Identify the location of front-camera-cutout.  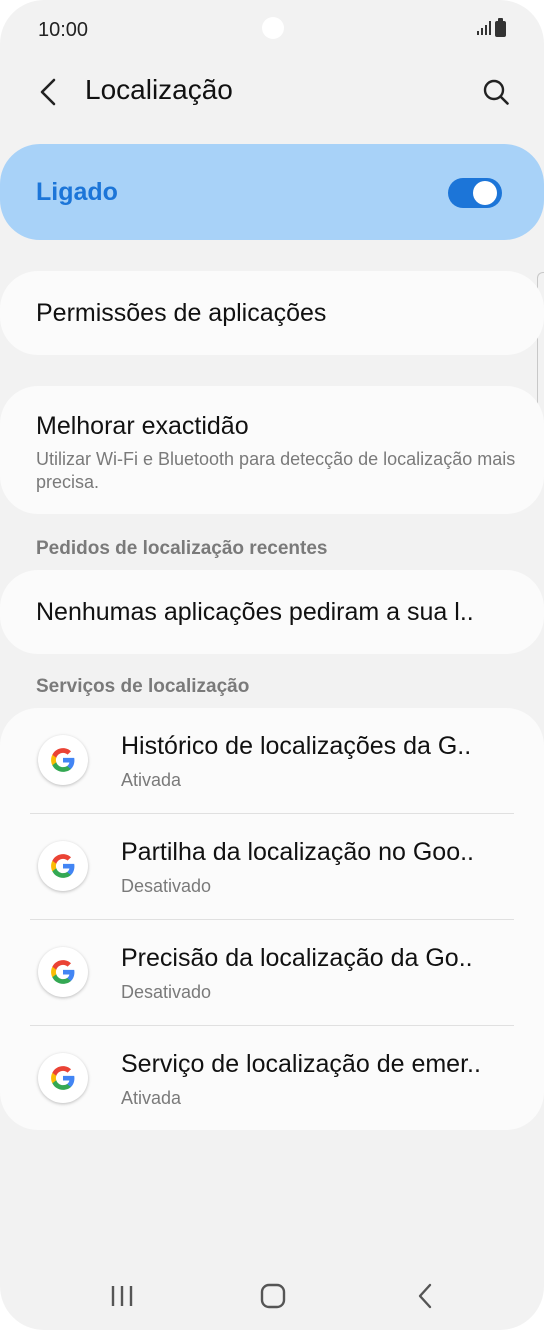
(273, 28).